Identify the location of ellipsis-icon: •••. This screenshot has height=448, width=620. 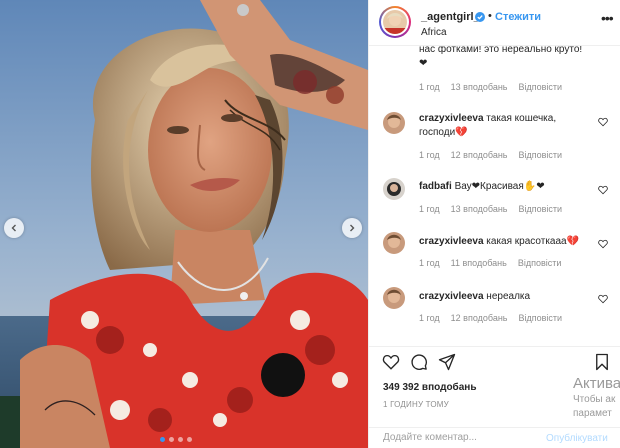
(607, 18).